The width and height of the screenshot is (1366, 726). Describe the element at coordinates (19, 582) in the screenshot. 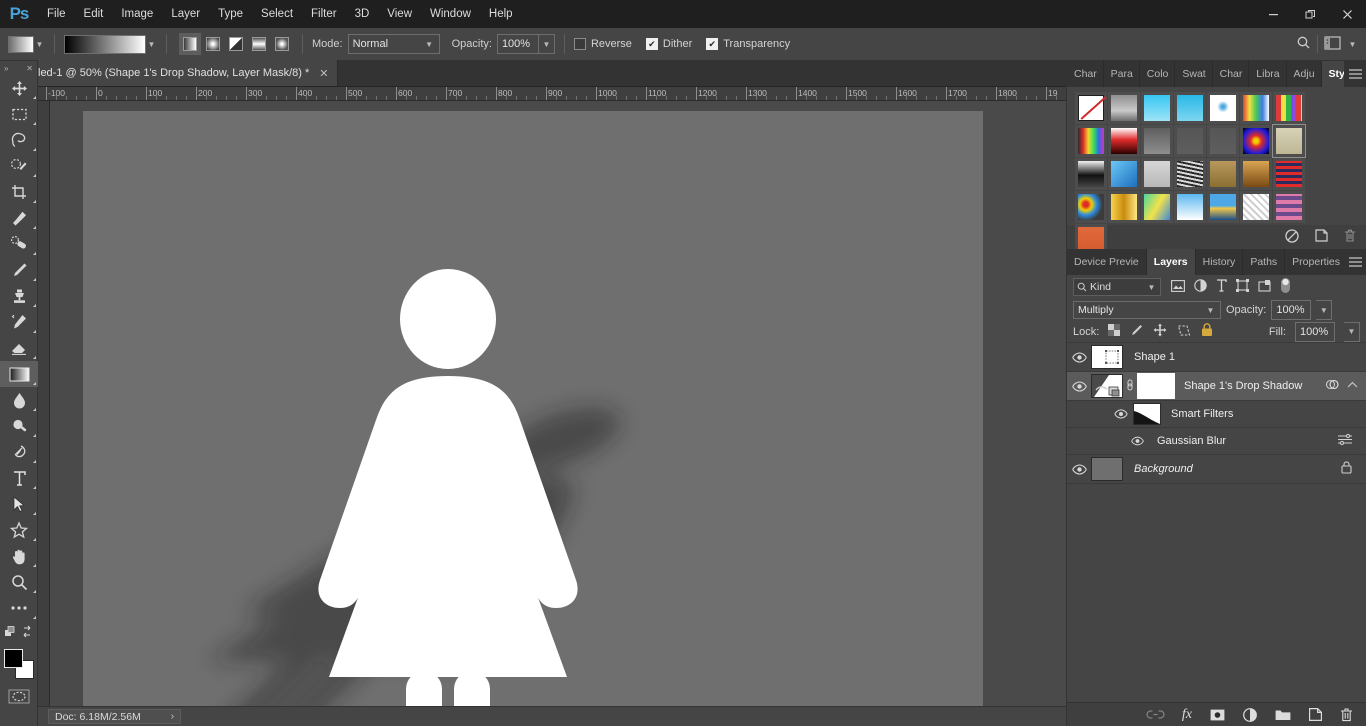

I see `zoom-tool` at that location.